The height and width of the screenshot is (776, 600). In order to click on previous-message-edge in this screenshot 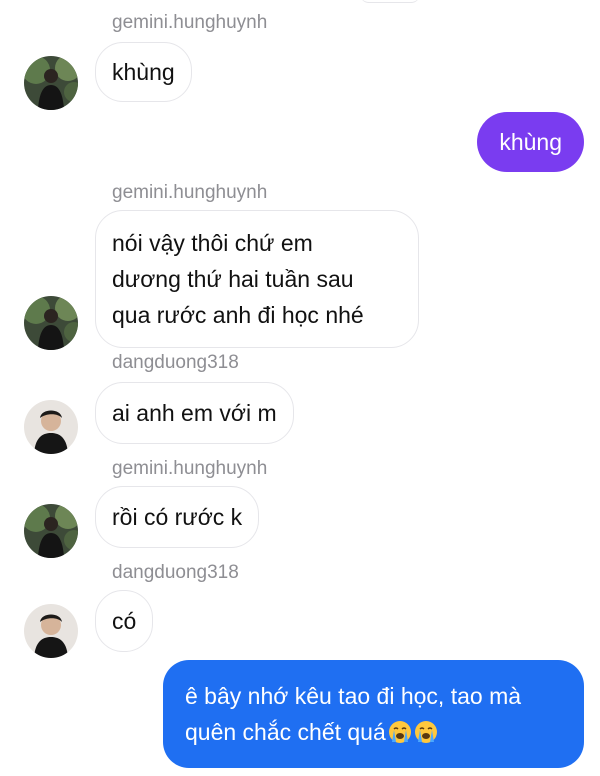, I will do `click(390, 1)`.